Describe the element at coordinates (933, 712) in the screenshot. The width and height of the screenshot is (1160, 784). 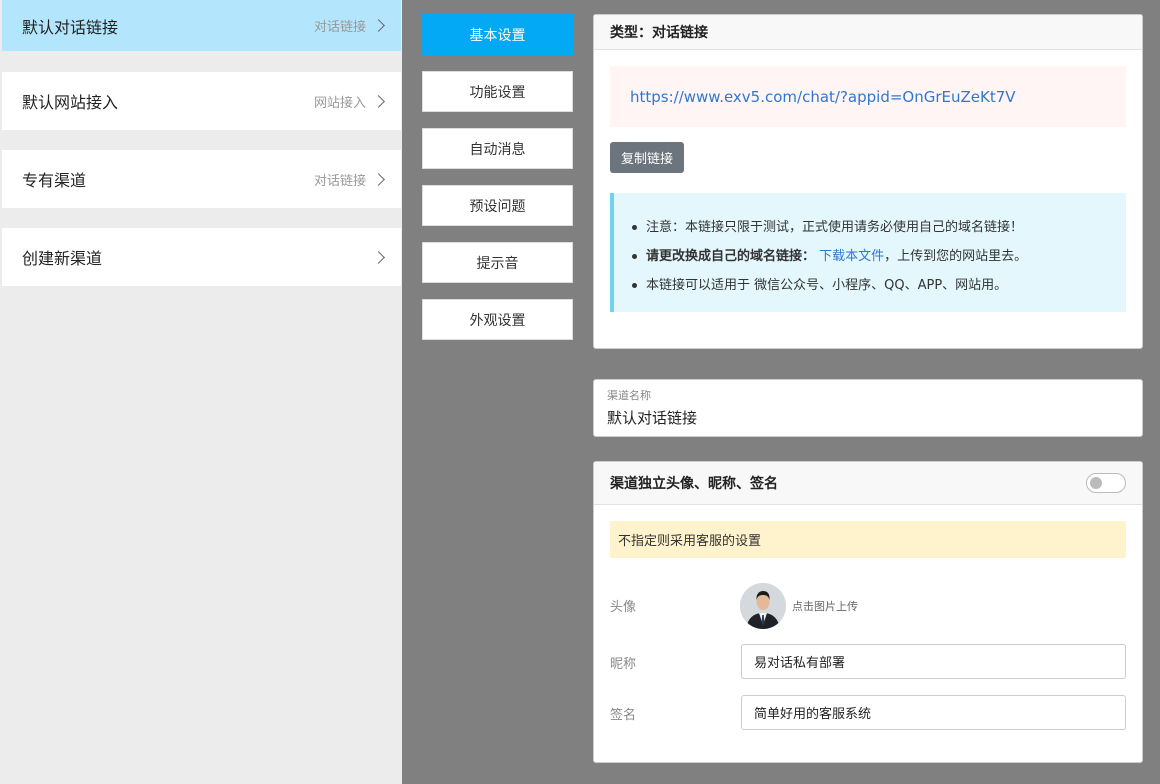
I see `signature-input` at that location.